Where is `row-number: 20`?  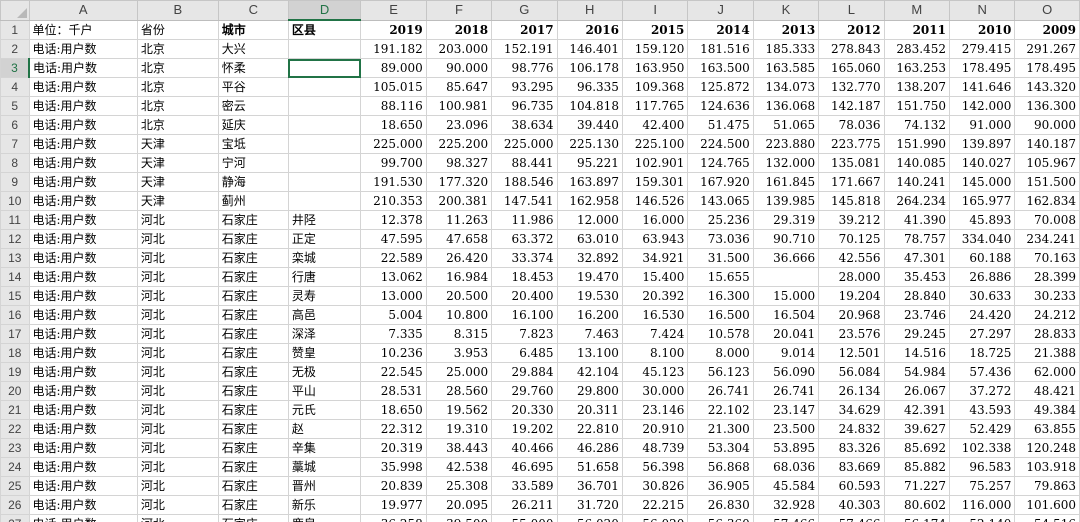
row-number: 20 is located at coordinates (15, 391).